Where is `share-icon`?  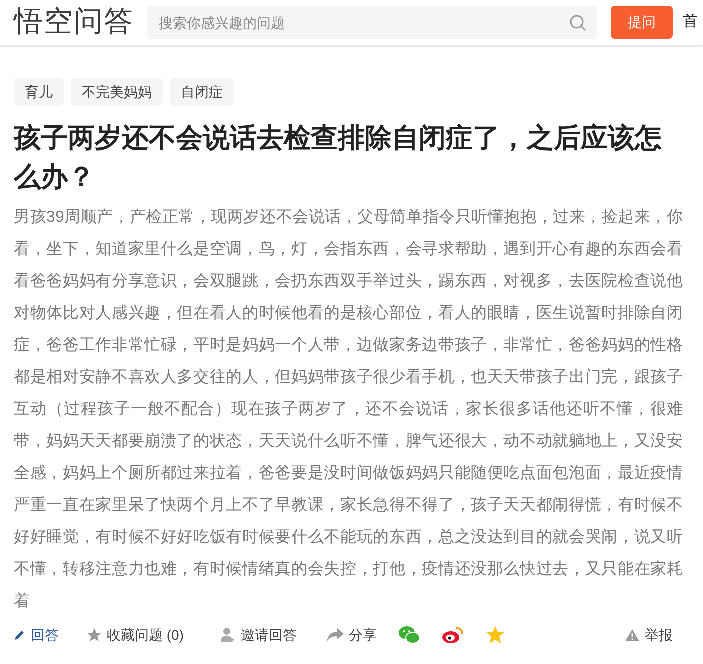 share-icon is located at coordinates (335, 635).